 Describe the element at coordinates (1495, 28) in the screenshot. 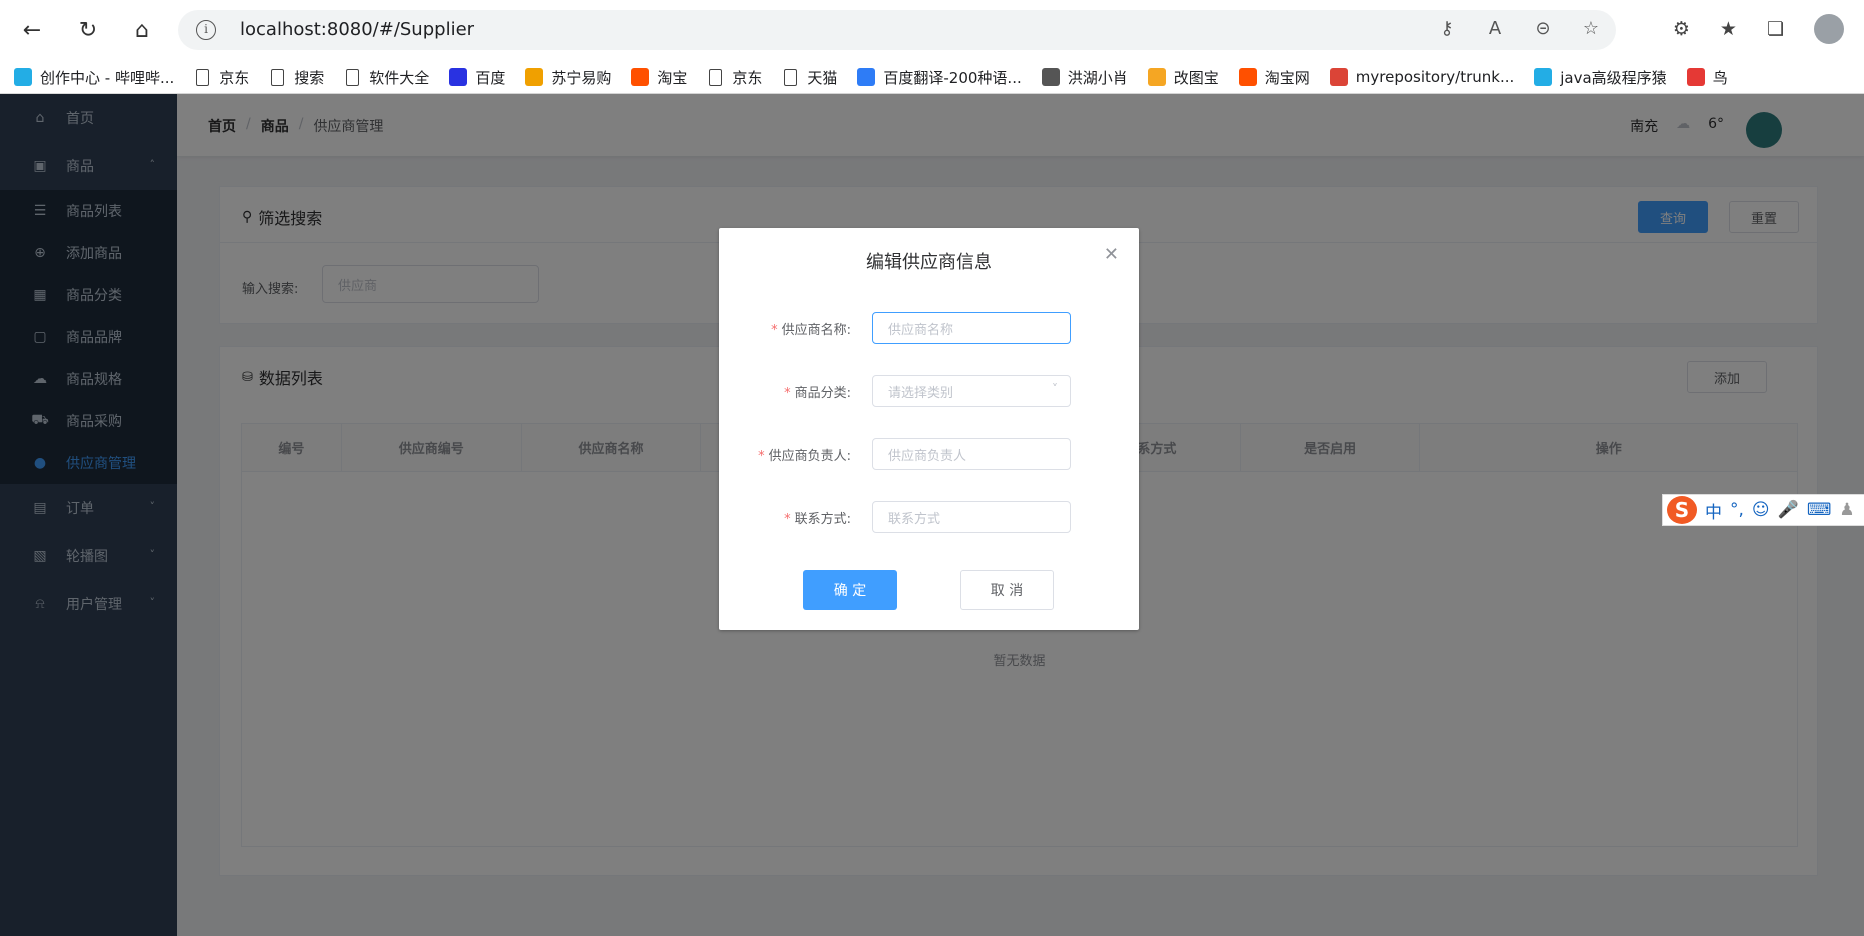

I see `read-aloud-icon: A` at that location.